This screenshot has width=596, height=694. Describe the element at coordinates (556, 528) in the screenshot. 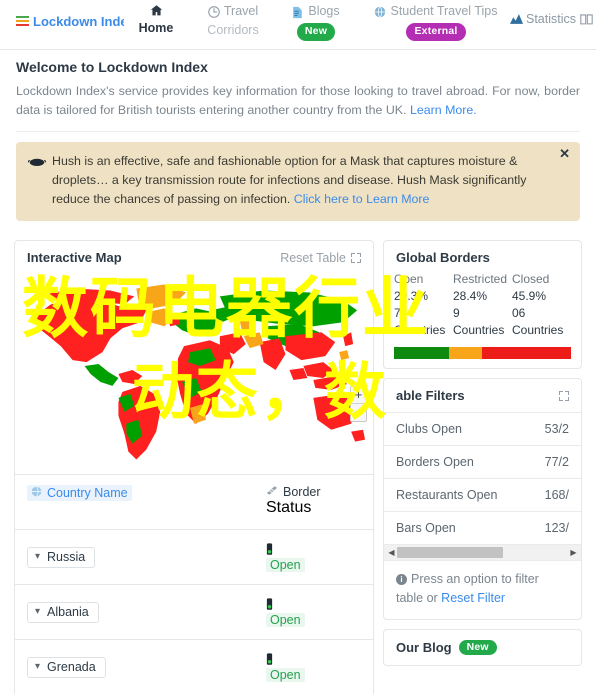

I see `filter-value: 123/` at that location.